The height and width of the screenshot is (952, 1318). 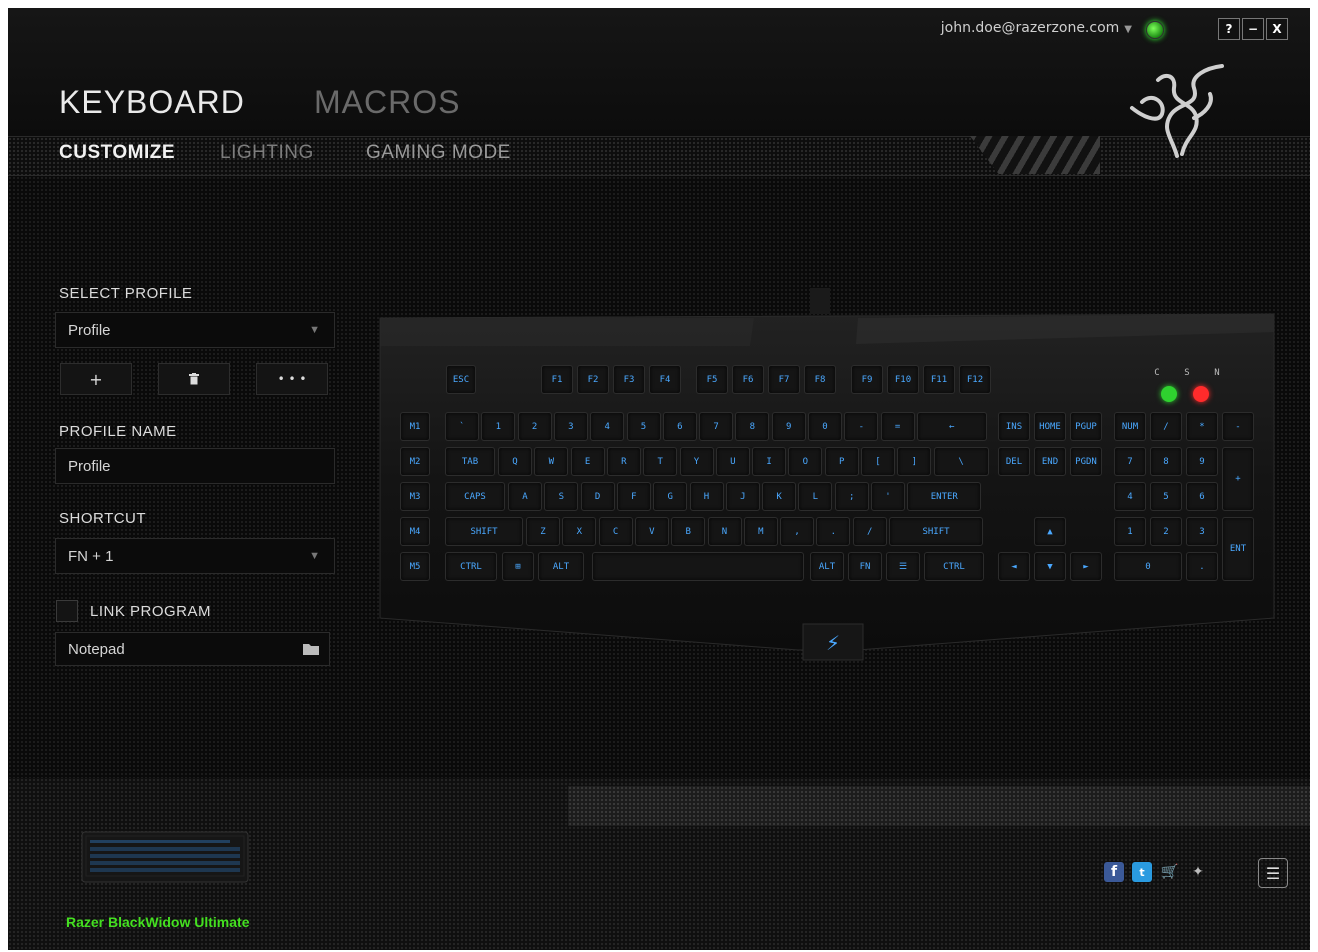 What do you see at coordinates (944, 496) in the screenshot?
I see `key-row3-12: ENTER` at bounding box center [944, 496].